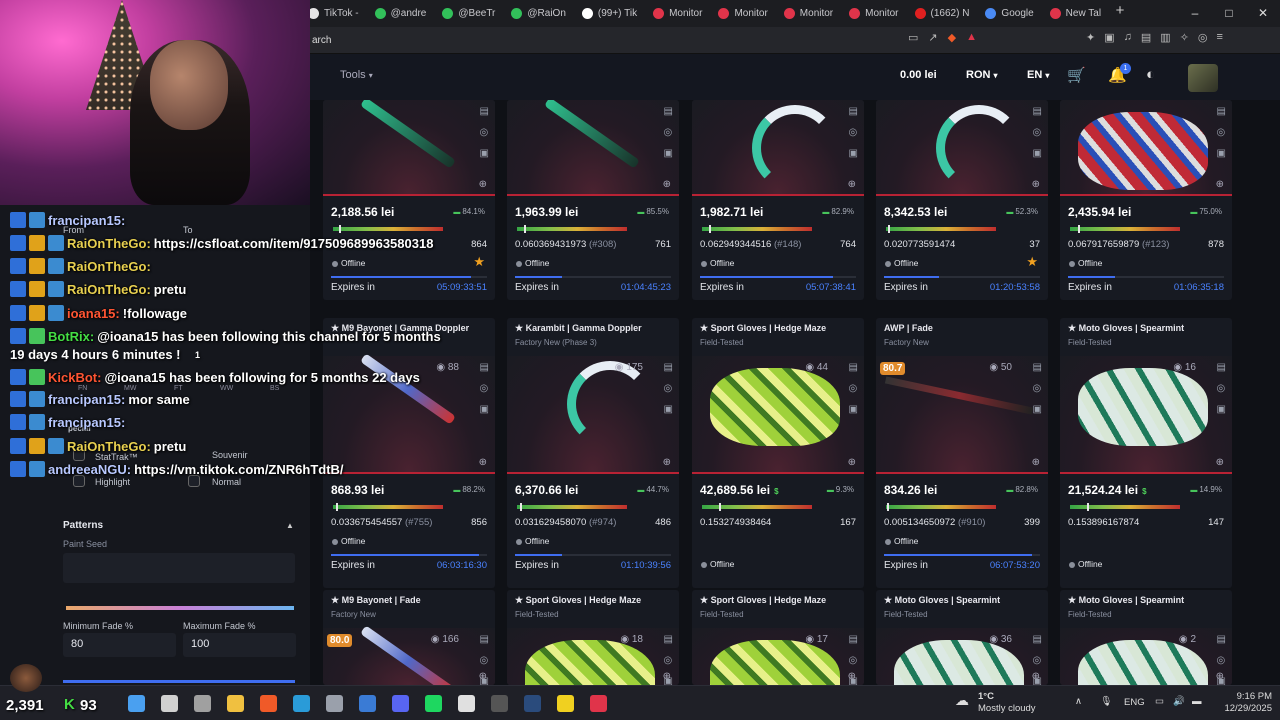 The width and height of the screenshot is (1280, 720). What do you see at coordinates (1032, 262) in the screenshot?
I see `favorite-star-icon: ★` at bounding box center [1032, 262].